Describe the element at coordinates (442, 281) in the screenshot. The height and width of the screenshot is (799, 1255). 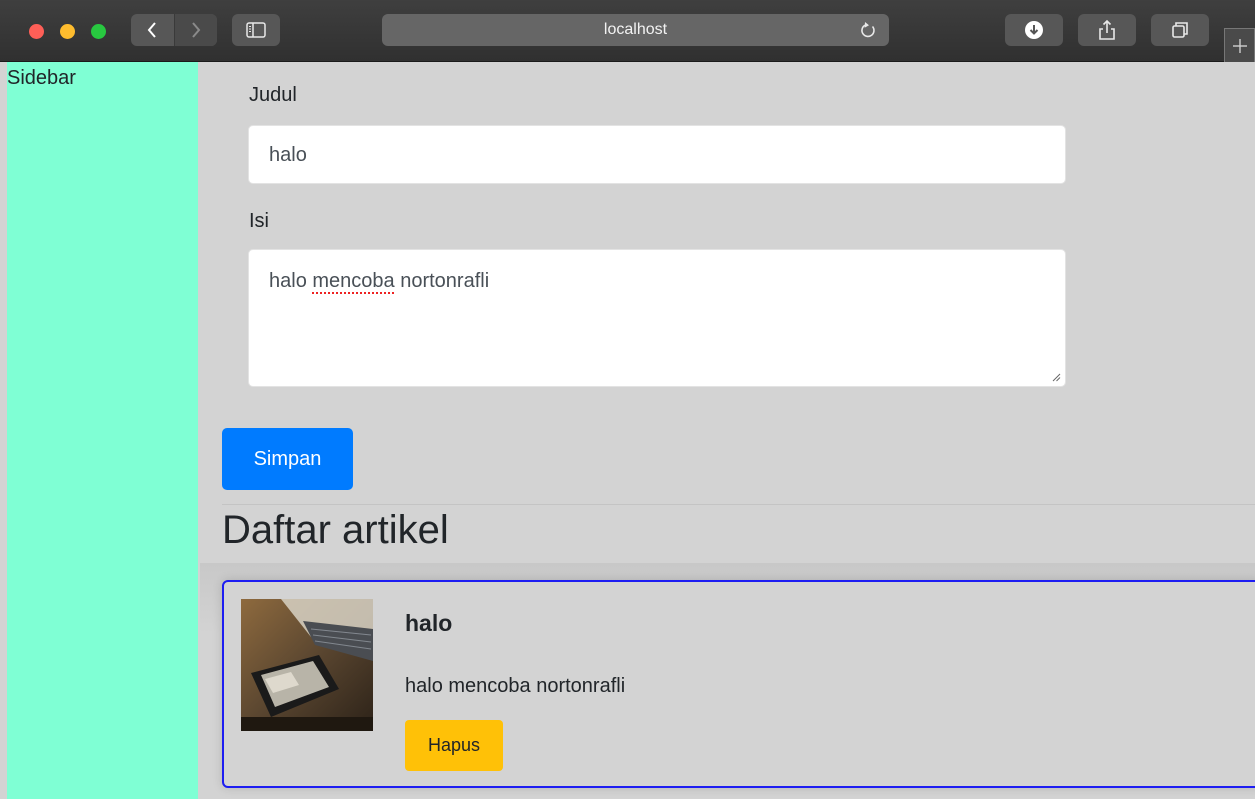
I see `content-text-part: nortonrafli` at that location.